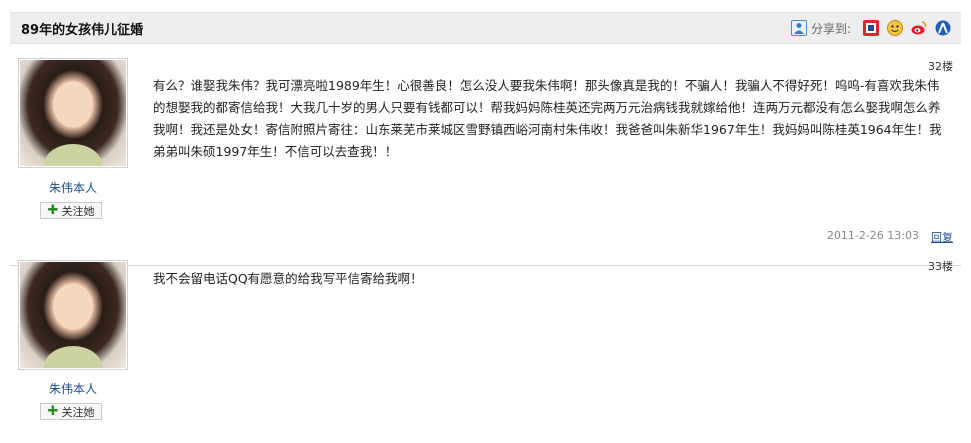 The height and width of the screenshot is (443, 971). I want to click on people-icon, so click(943, 28).